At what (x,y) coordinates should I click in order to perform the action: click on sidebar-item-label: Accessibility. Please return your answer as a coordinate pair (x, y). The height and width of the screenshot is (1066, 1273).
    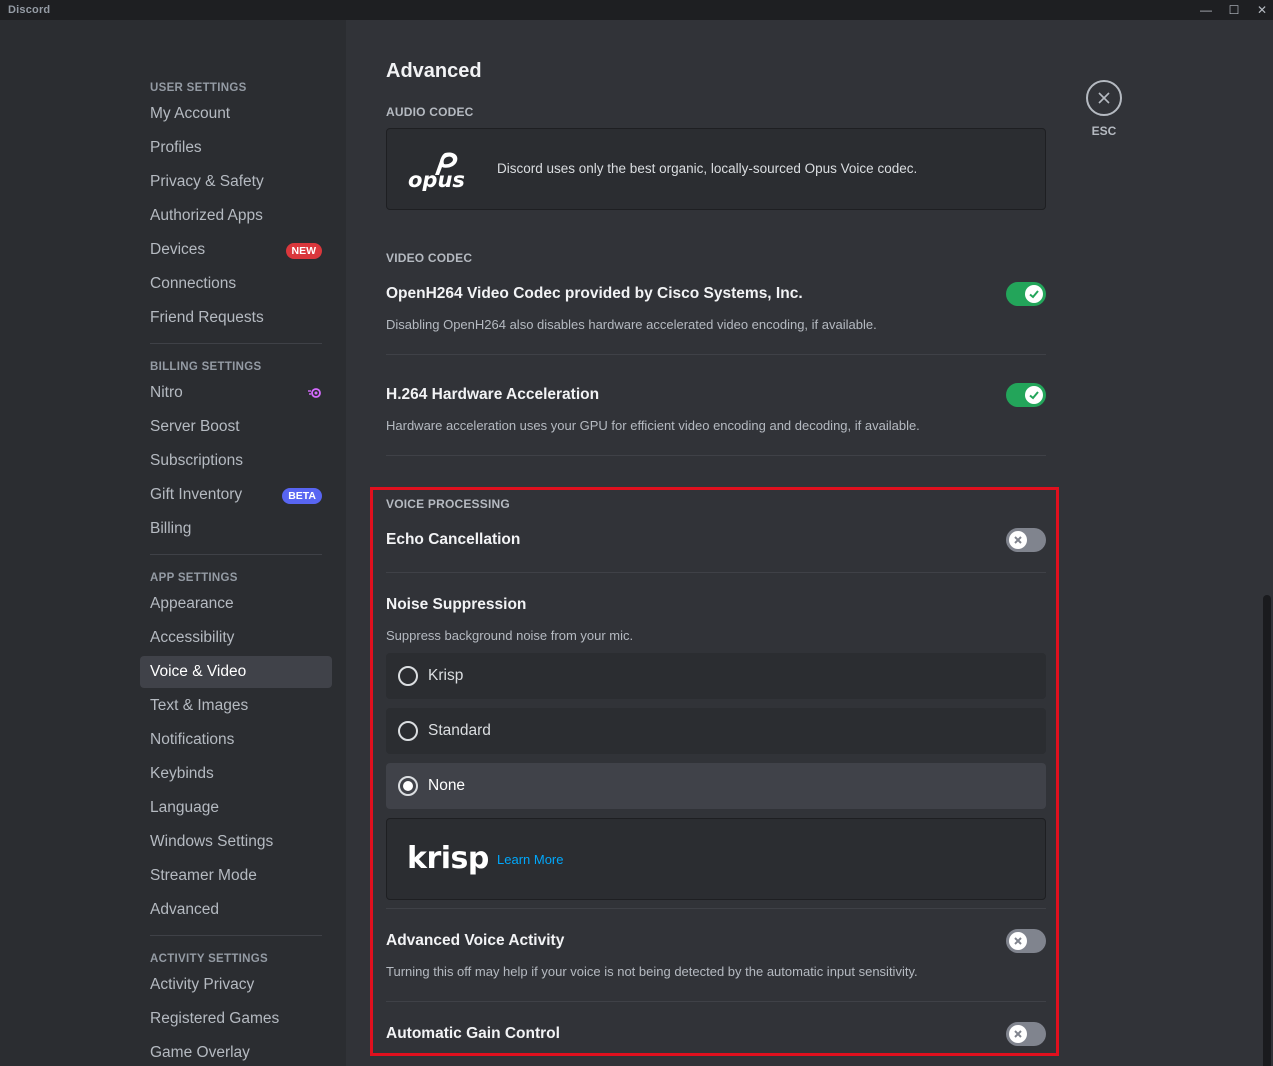
    Looking at the image, I should click on (192, 637).